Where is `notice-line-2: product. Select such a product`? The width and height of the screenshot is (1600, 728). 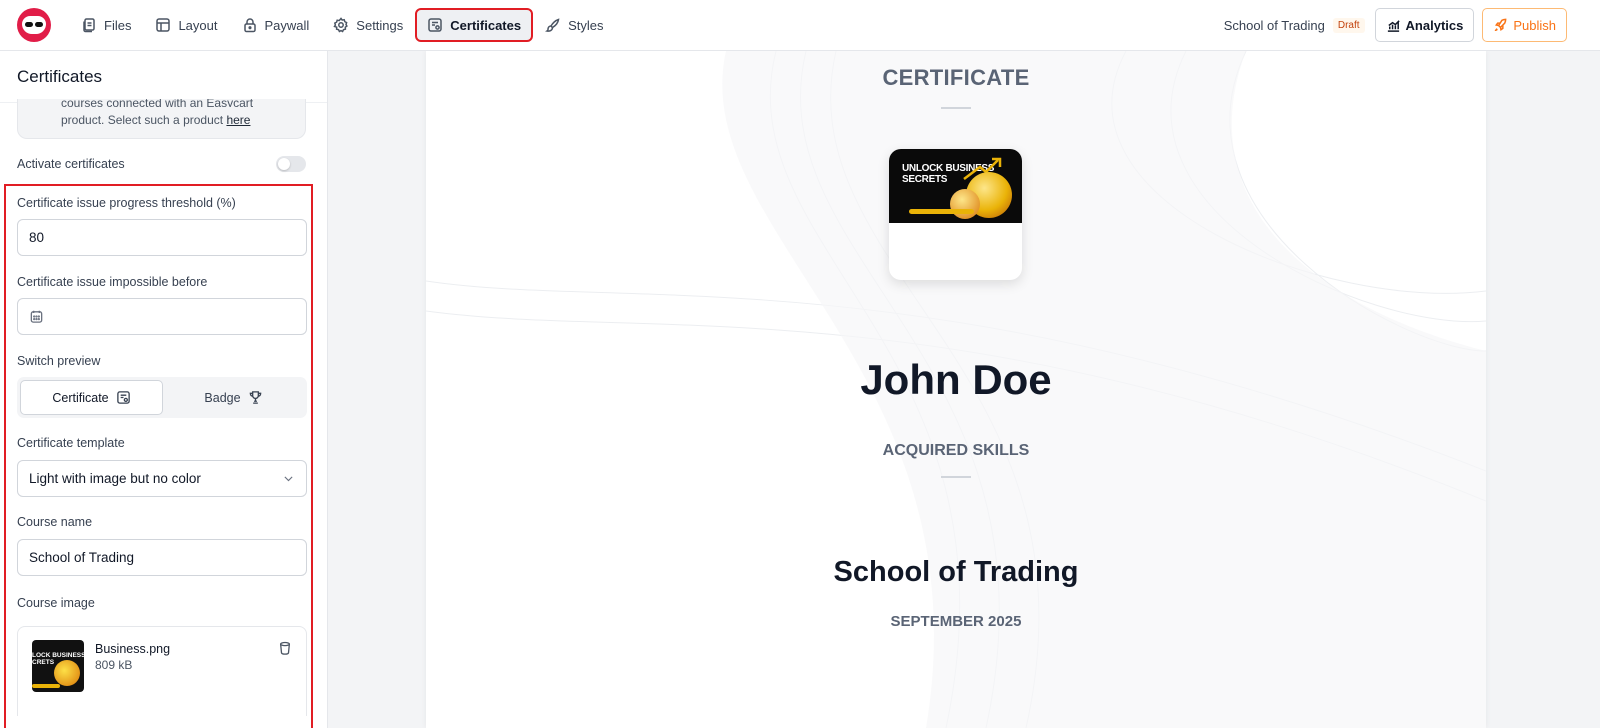 notice-line-2: product. Select such a product is located at coordinates (144, 120).